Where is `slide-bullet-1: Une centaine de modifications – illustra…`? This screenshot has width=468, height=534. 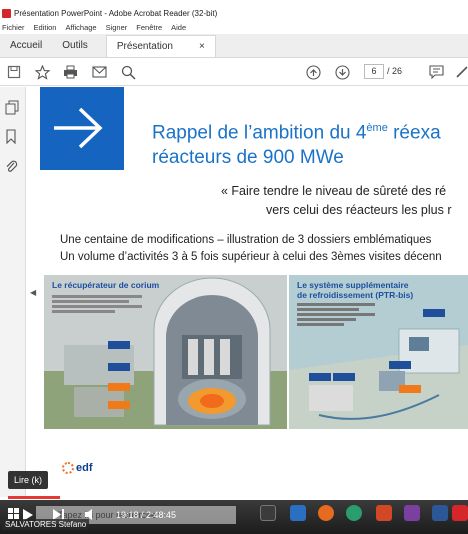
slide-bullet-1: Une centaine de modifications – illustra… is located at coordinates (246, 240).